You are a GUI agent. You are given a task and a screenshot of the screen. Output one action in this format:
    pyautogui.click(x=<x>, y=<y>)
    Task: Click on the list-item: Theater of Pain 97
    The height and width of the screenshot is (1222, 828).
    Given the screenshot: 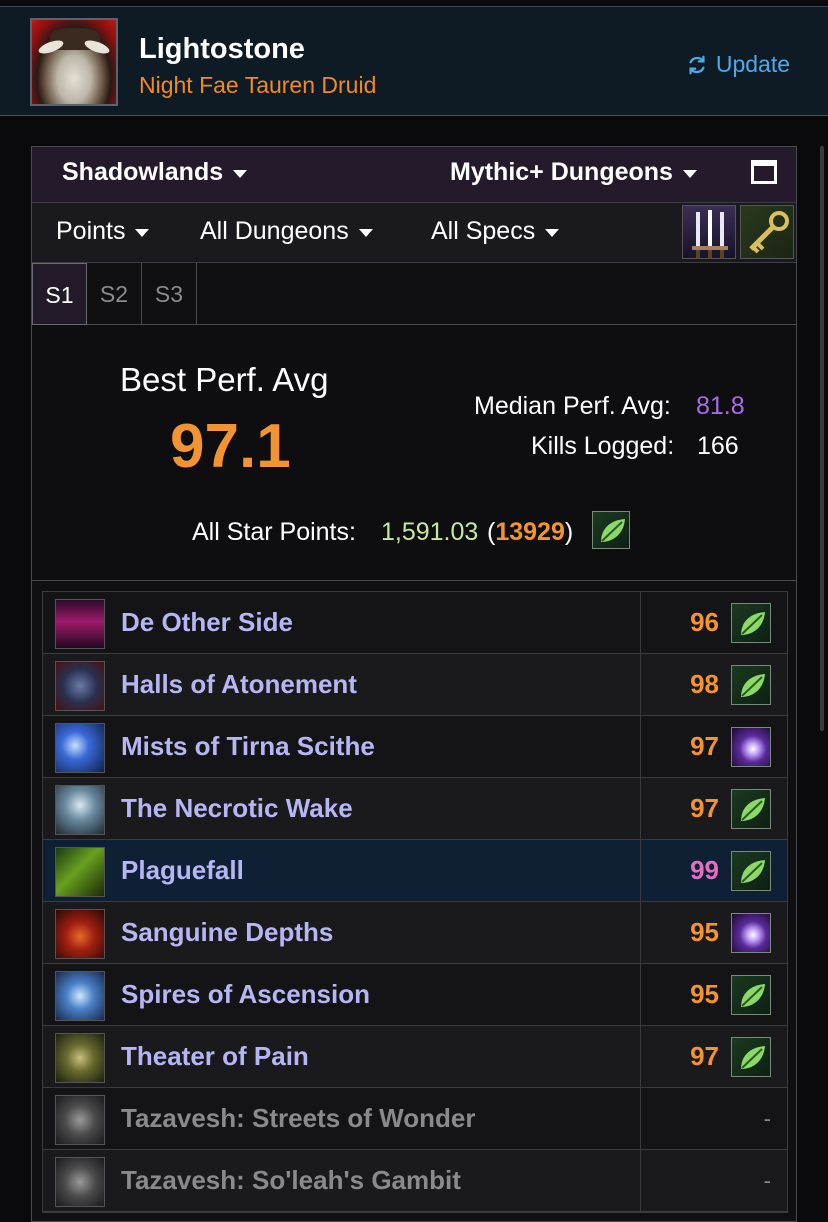 What is the action you would take?
    pyautogui.click(x=415, y=1057)
    